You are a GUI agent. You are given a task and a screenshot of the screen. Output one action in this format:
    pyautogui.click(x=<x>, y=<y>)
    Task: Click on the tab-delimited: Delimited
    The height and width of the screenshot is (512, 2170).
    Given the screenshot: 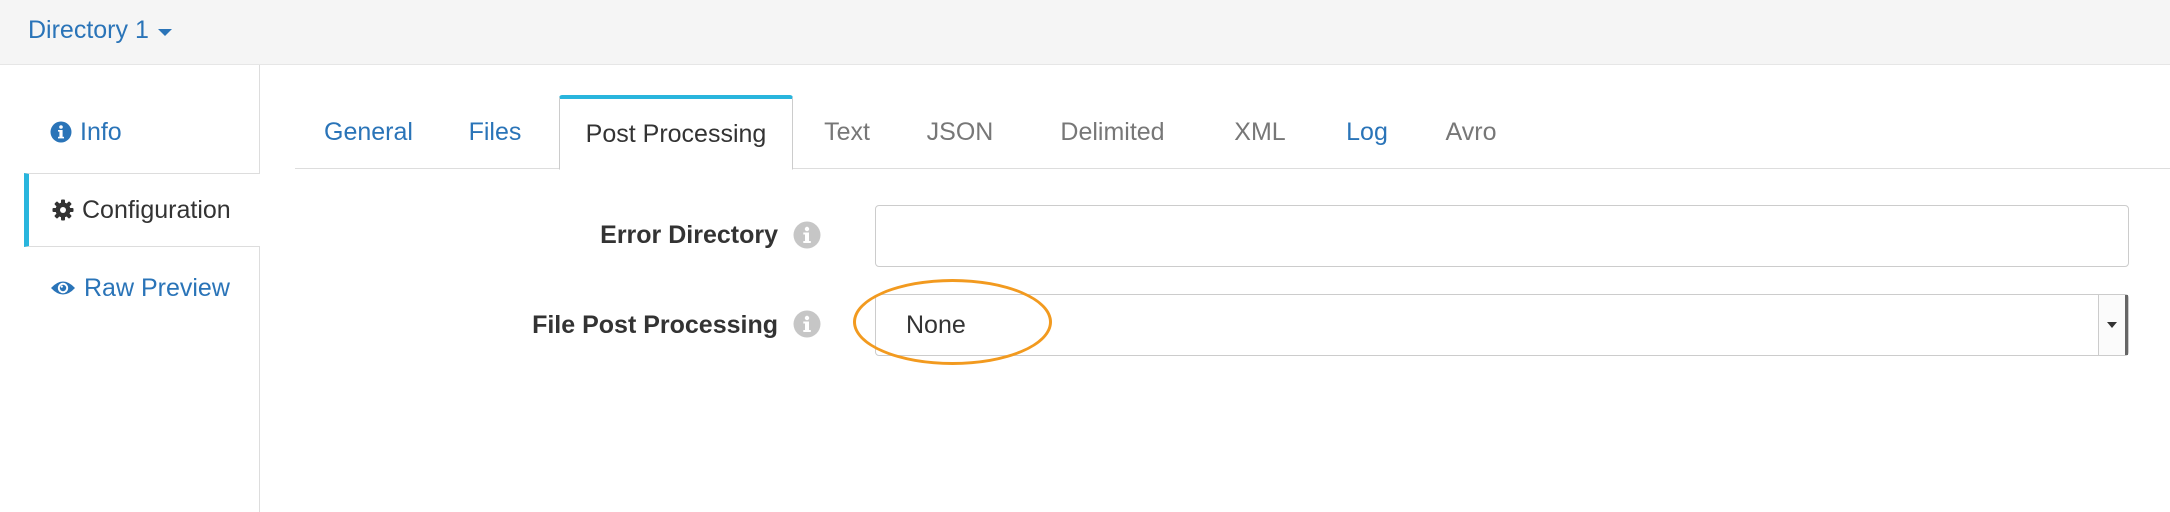 What is the action you would take?
    pyautogui.click(x=1112, y=132)
    